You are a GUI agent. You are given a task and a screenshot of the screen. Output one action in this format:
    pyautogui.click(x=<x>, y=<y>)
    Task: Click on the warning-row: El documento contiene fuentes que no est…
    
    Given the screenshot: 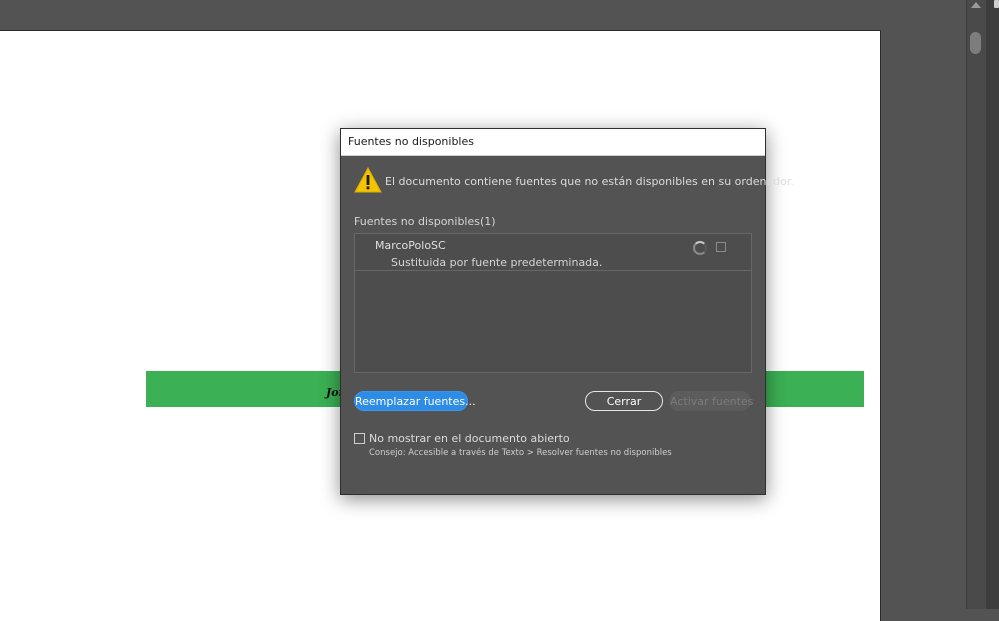 What is the action you would take?
    pyautogui.click(x=574, y=181)
    